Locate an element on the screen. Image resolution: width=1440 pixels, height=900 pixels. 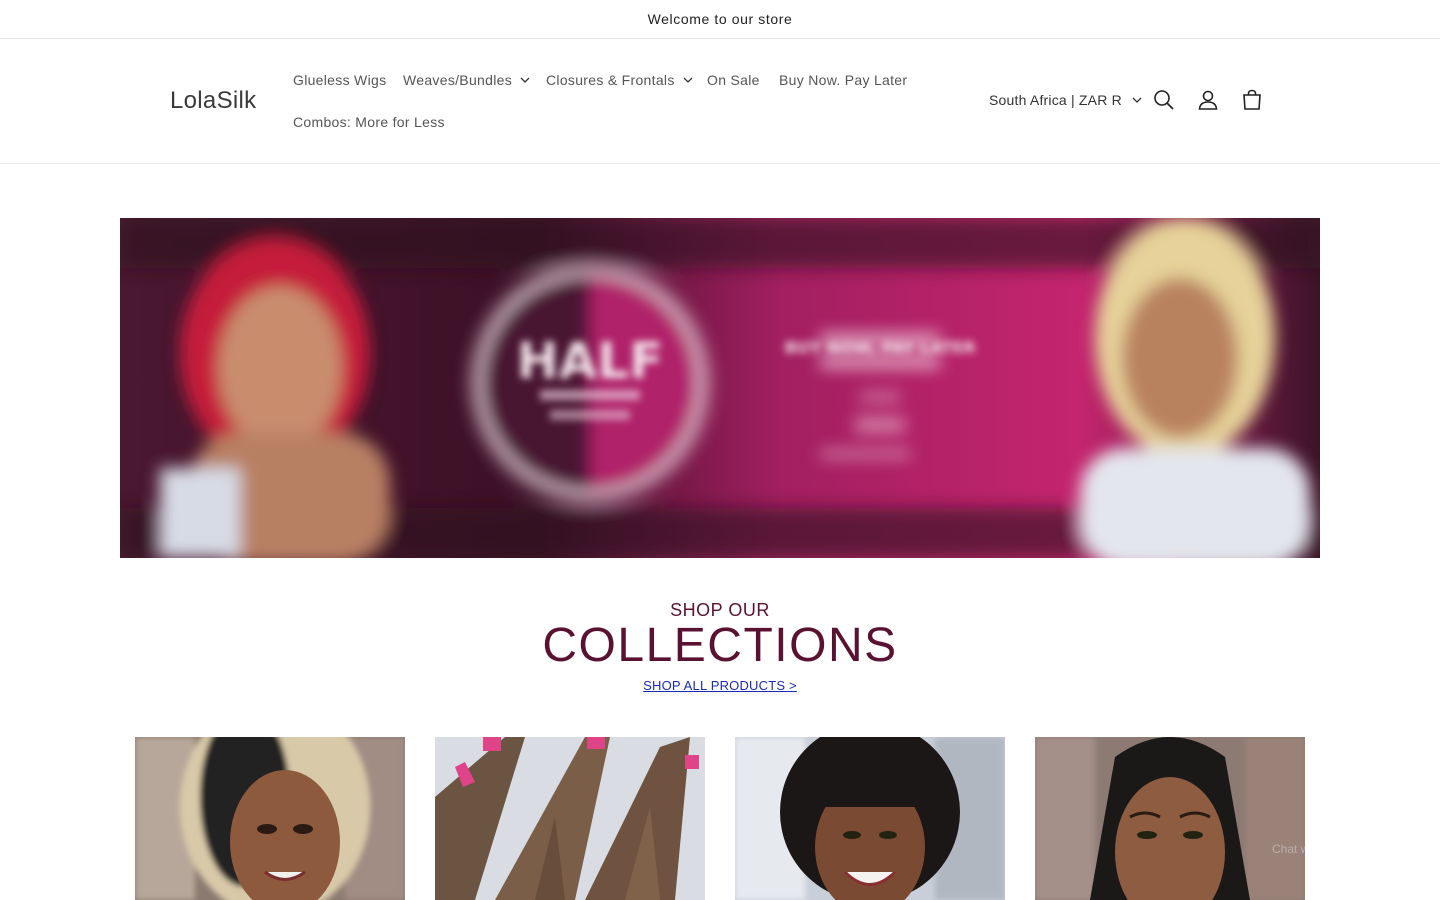
chat-button is located at coordinates (1382, 849).